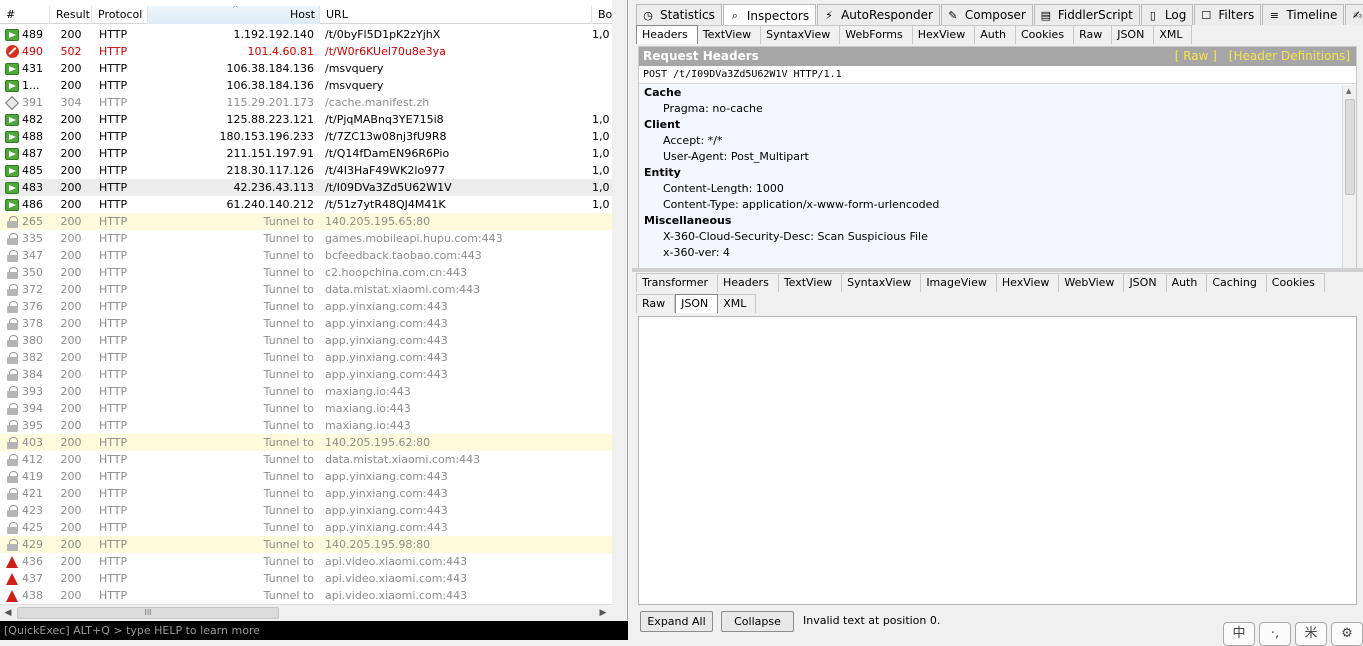 The width and height of the screenshot is (1363, 646). Describe the element at coordinates (306, 391) in the screenshot. I see `session-row: 393 200 HTTP Tunnel to maxiang.io:443` at that location.